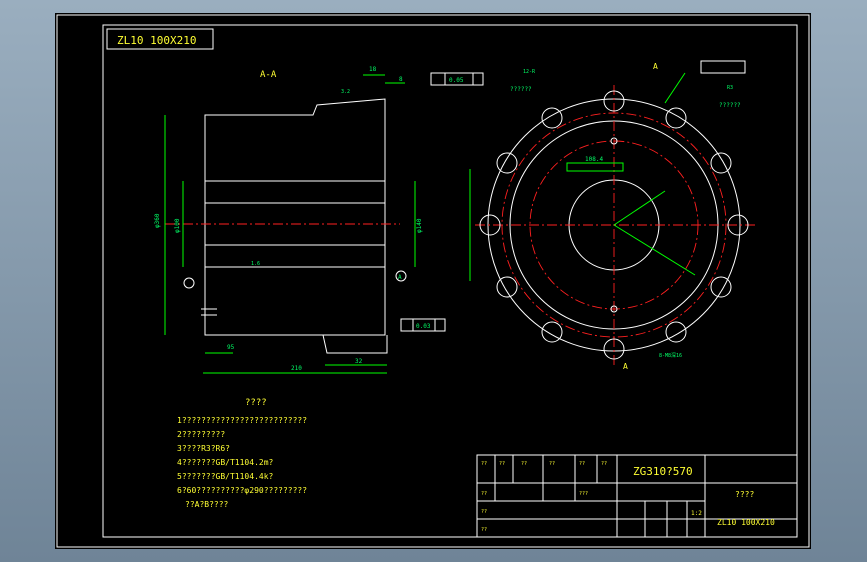  What do you see at coordinates (663, 471) in the screenshot?
I see `tb-material: ZG310?570` at bounding box center [663, 471].